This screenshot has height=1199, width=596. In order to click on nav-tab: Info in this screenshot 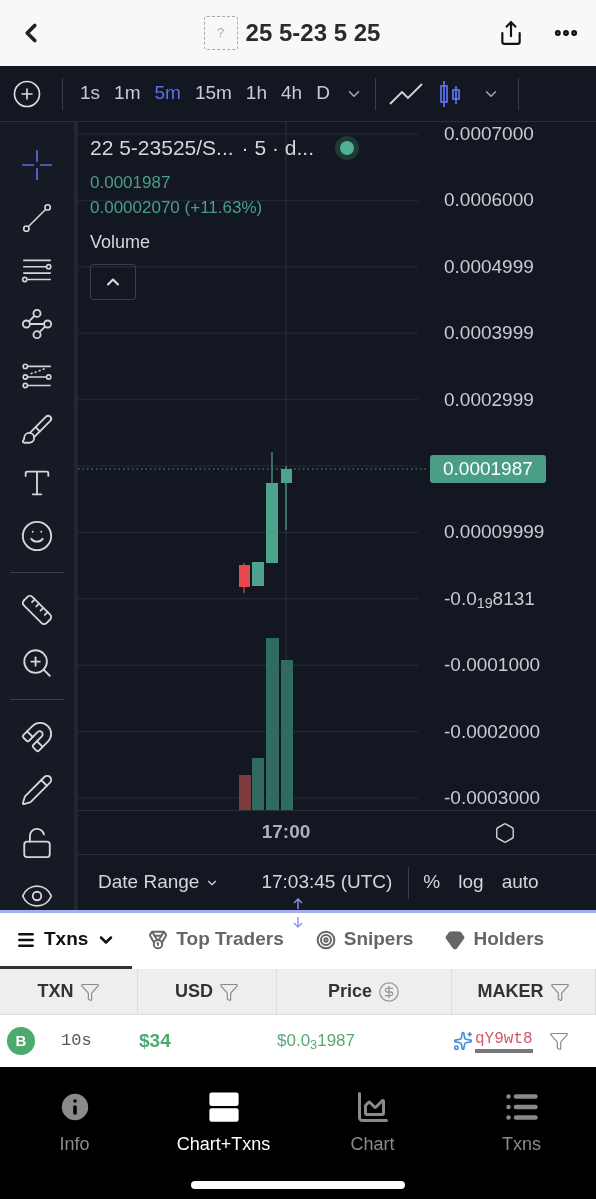, I will do `click(74, 1123)`.